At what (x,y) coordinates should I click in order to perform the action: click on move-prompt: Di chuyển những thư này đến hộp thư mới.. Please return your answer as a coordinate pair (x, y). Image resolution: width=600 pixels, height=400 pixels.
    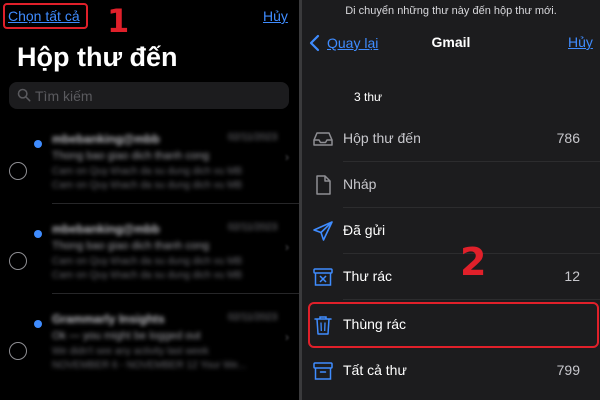
    Looking at the image, I should click on (451, 11).